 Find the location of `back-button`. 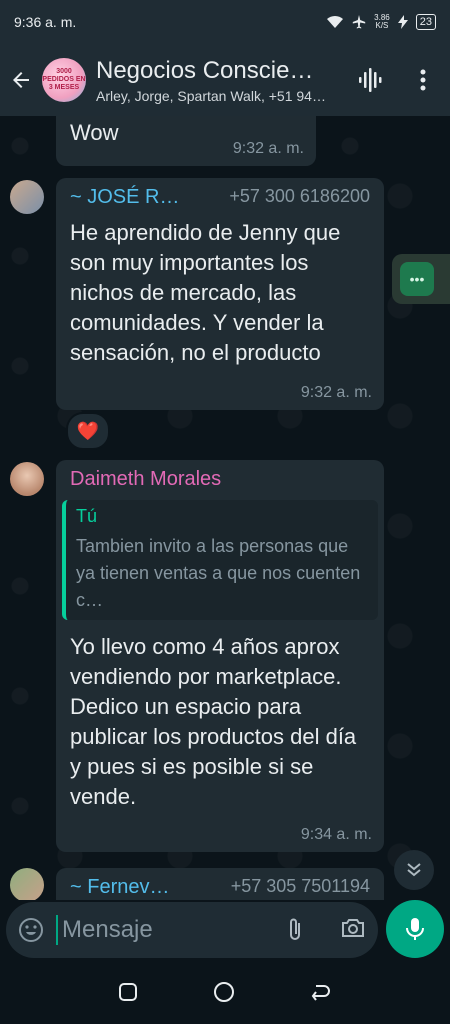

back-button is located at coordinates (21, 80).